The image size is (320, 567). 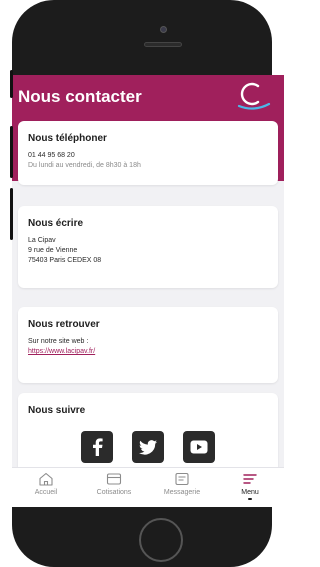 I want to click on tab-label: Messagerie, so click(x=182, y=492).